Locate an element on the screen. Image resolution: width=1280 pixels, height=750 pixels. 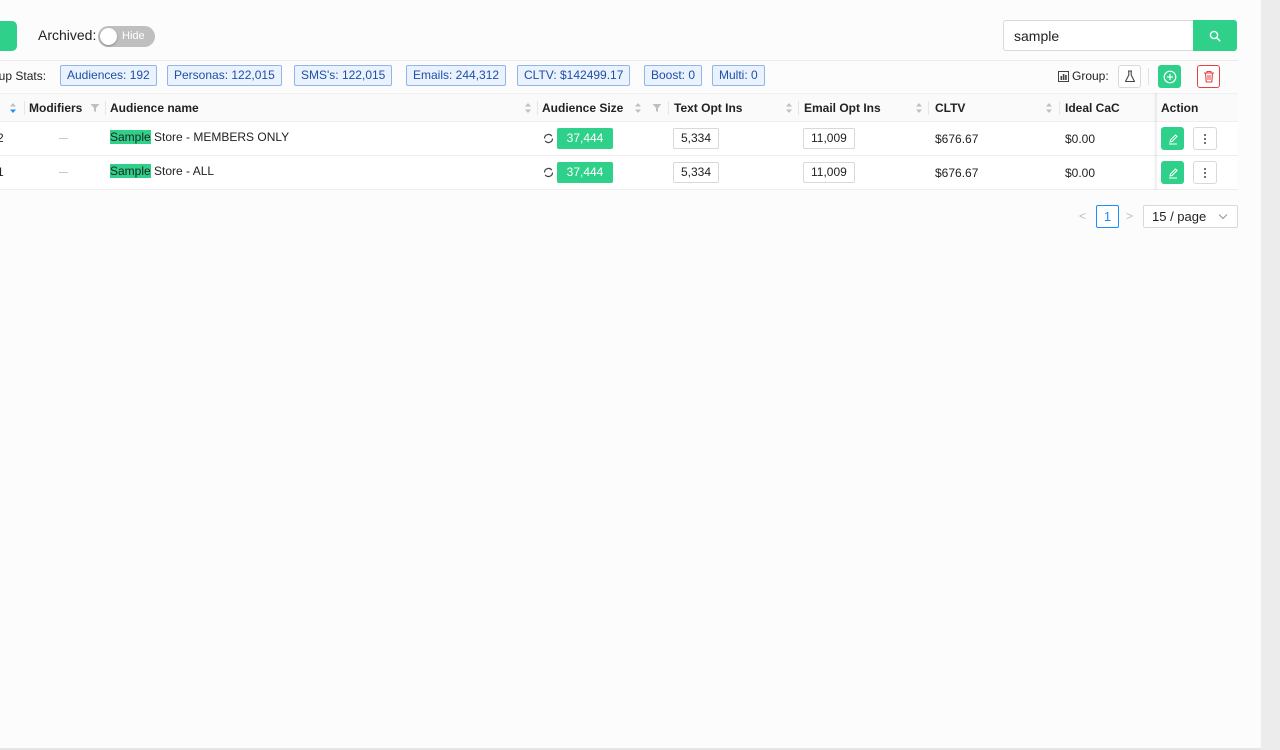
stat-sms: SMS's: 122,015 is located at coordinates (343, 75).